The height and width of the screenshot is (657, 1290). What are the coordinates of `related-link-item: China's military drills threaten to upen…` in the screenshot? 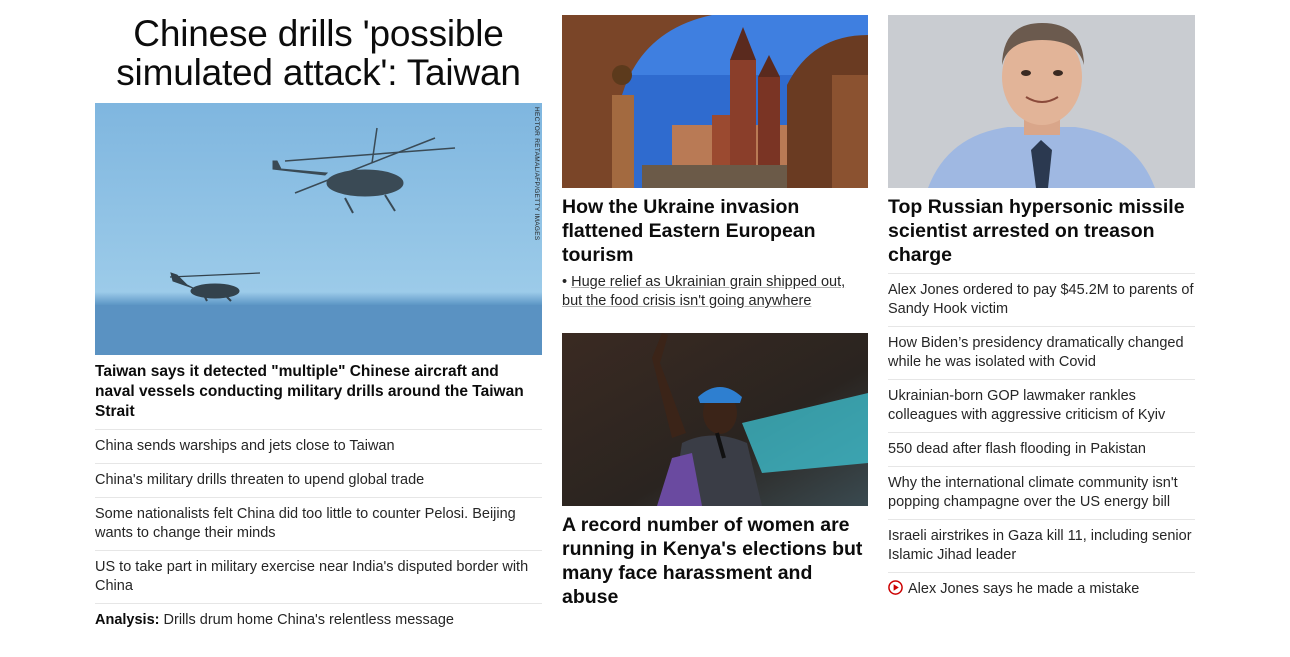 It's located at (318, 480).